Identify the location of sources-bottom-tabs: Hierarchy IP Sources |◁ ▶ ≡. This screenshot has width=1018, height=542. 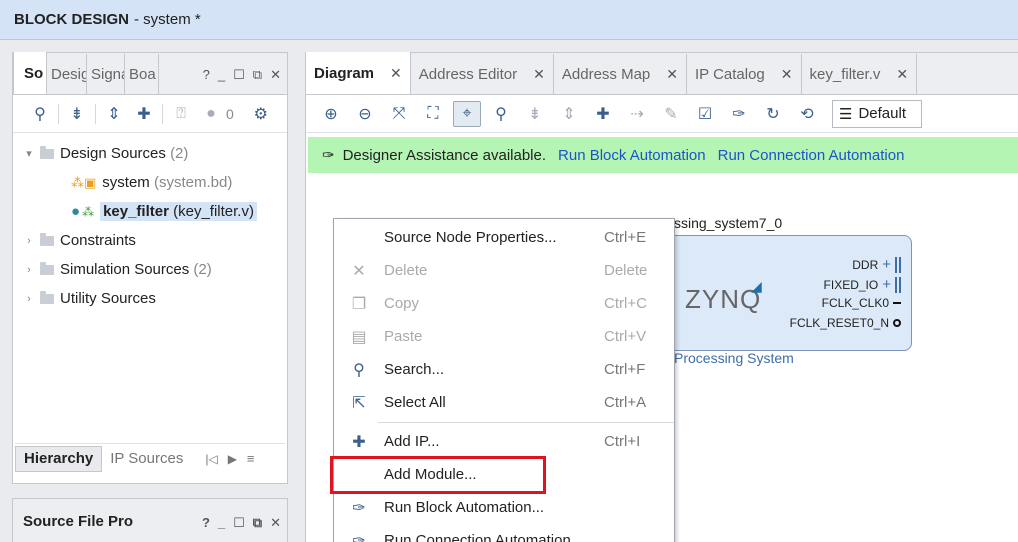
(150, 458).